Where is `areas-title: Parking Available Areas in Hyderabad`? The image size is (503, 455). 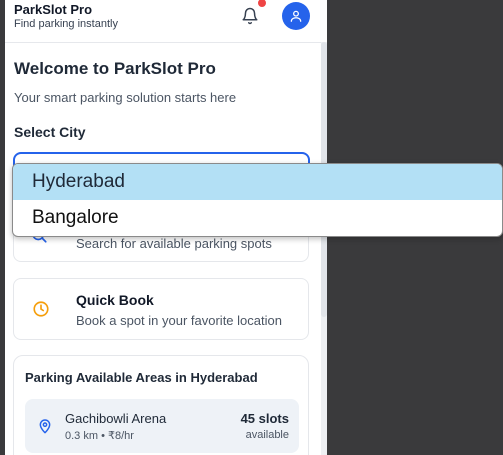 areas-title: Parking Available Areas in Hyderabad is located at coordinates (141, 377).